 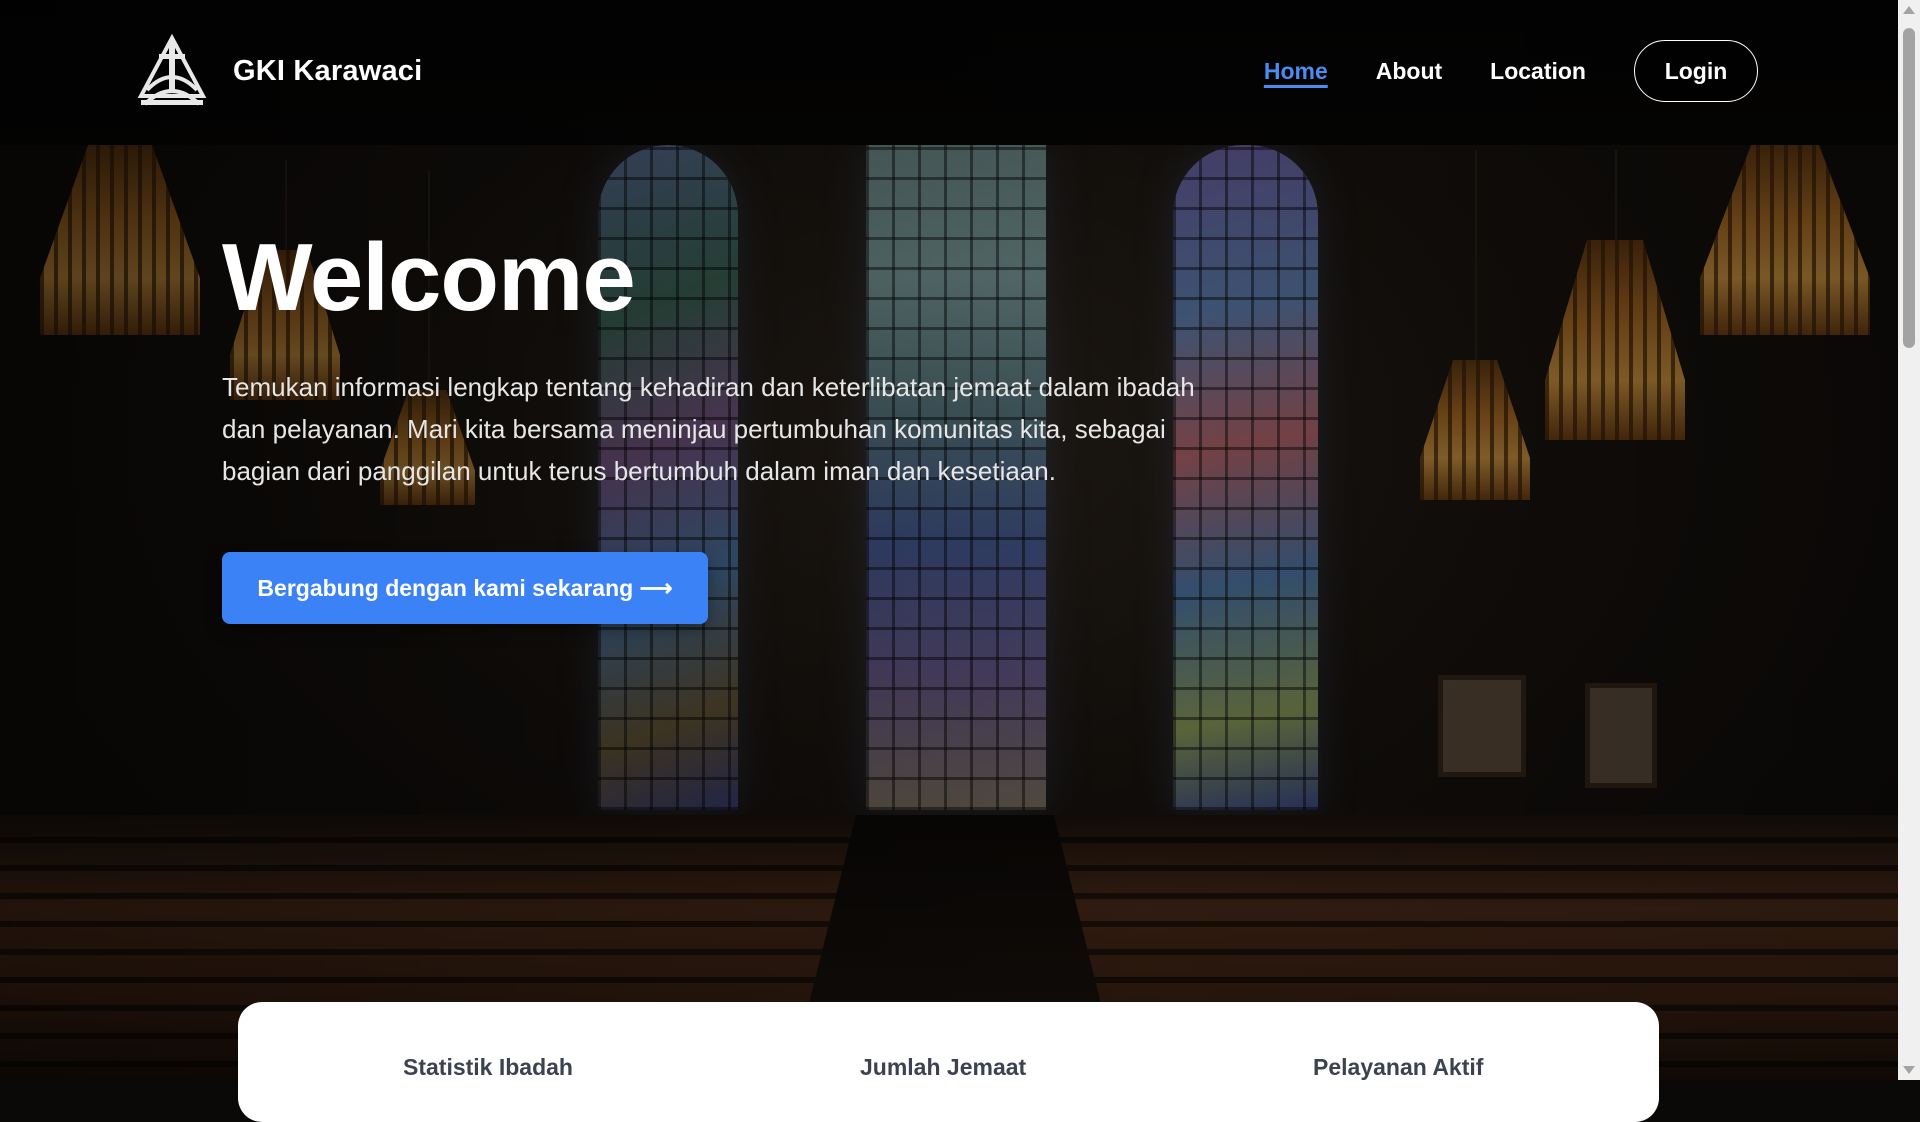 What do you see at coordinates (1909, 1070) in the screenshot?
I see `scroll-down-arrow-icon` at bounding box center [1909, 1070].